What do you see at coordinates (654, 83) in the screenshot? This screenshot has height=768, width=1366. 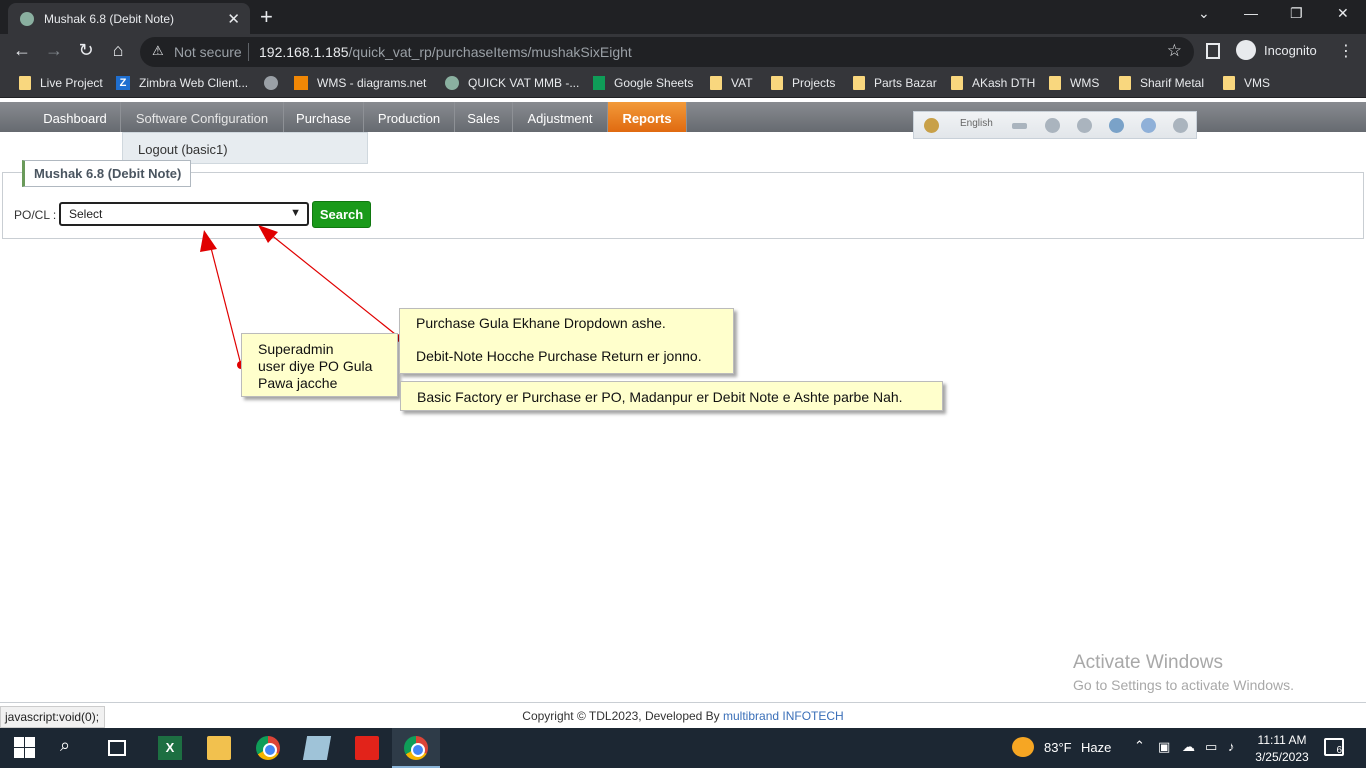 I see `bookmark-label: Google Sheets` at bounding box center [654, 83].